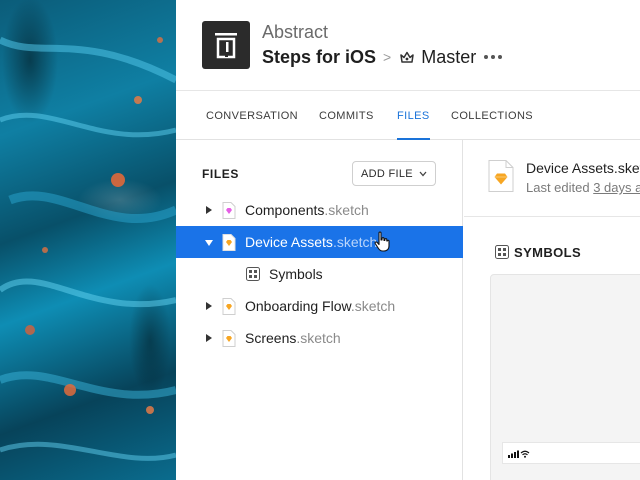  What do you see at coordinates (413, 115) in the screenshot?
I see `tab-files: FILES` at bounding box center [413, 115].